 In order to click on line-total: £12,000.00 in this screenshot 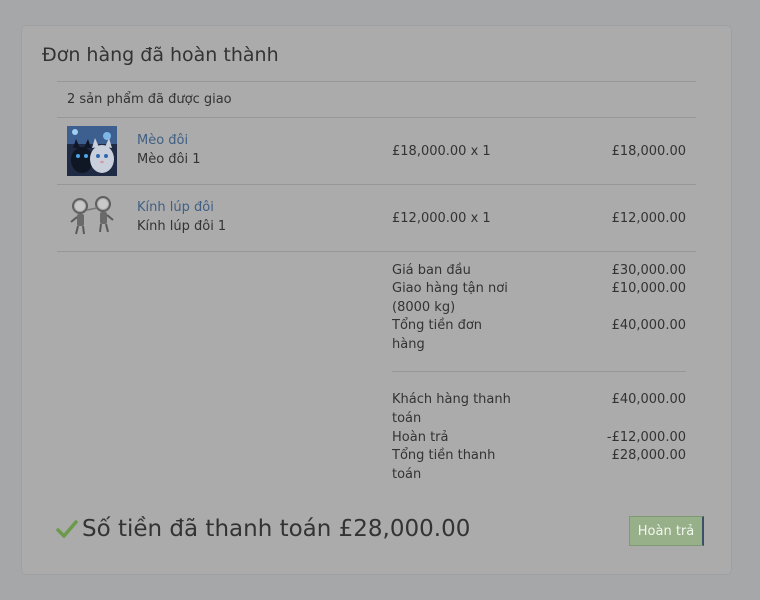, I will do `click(648, 218)`.